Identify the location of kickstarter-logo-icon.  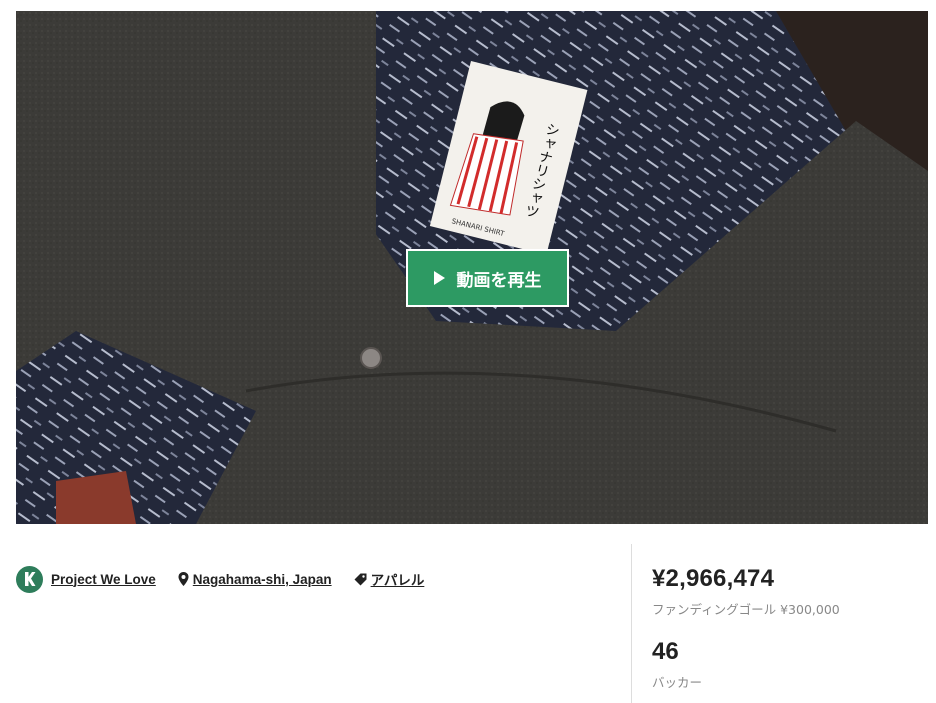
(29, 579).